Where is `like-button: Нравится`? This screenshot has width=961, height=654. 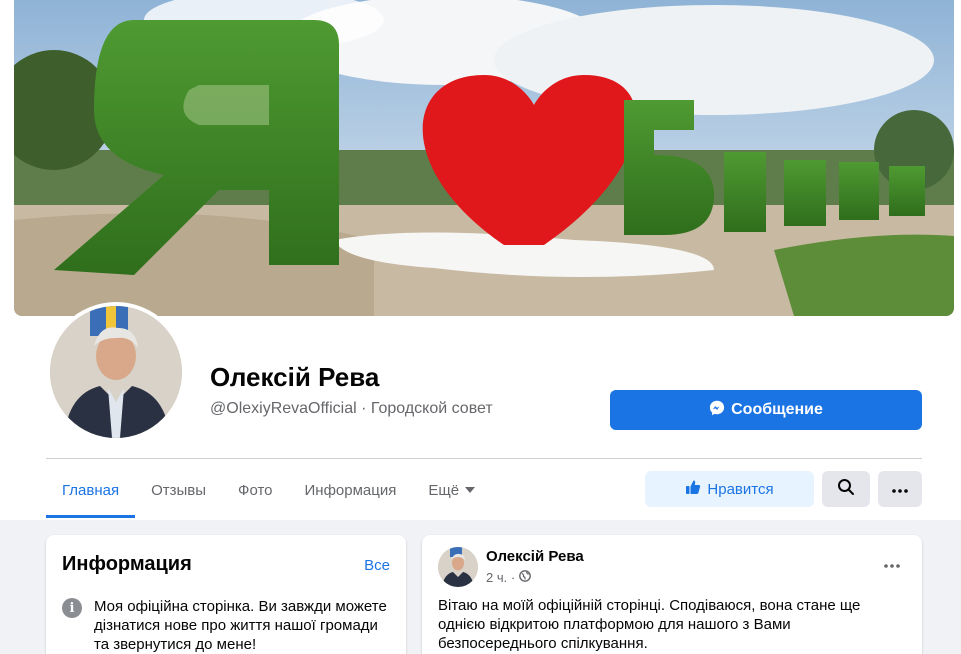
like-button: Нравится is located at coordinates (729, 489).